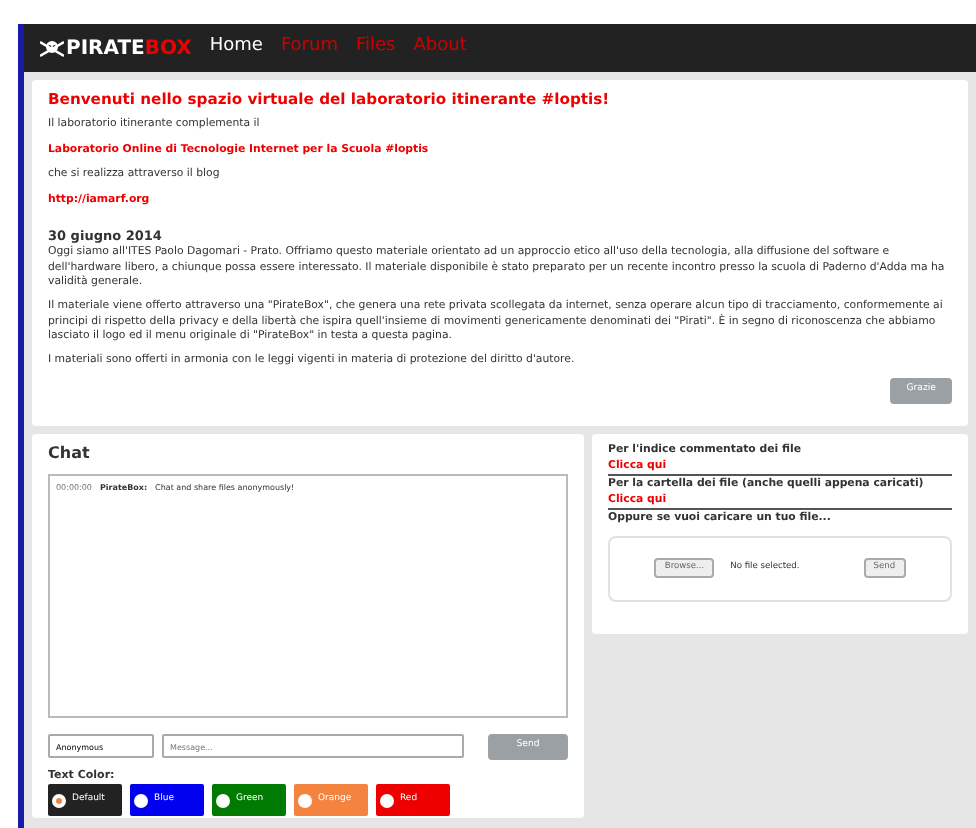 The width and height of the screenshot is (976, 828). Describe the element at coordinates (52, 48) in the screenshot. I see `skull-icon` at that location.